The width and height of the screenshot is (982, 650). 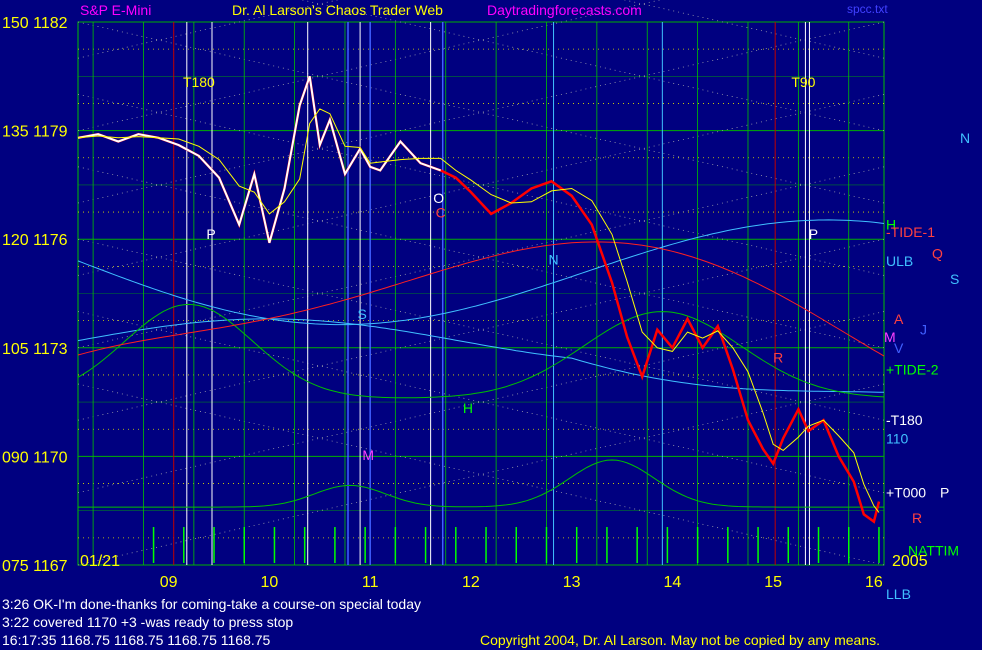 I want to click on level-label: -TIDE-1, so click(x=910, y=232).